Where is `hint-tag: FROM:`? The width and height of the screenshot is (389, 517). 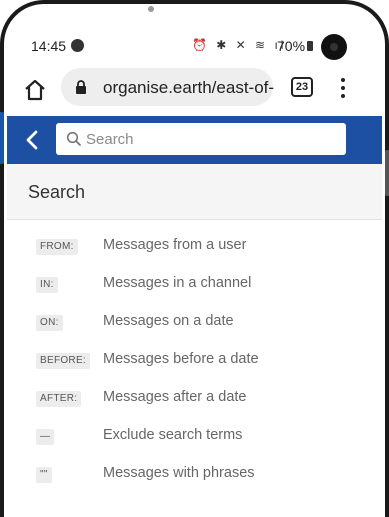 hint-tag: FROM: is located at coordinates (57, 247).